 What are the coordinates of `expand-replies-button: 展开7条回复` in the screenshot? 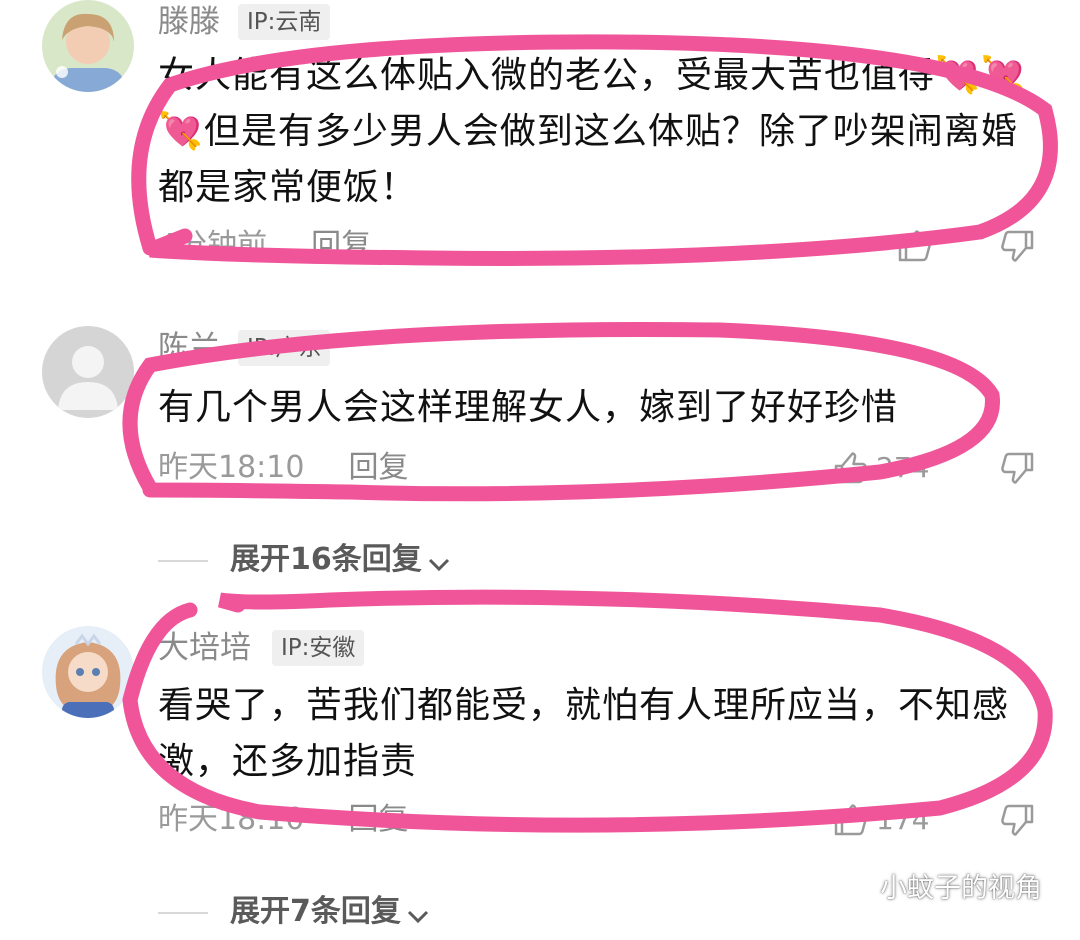 It's located at (294, 912).